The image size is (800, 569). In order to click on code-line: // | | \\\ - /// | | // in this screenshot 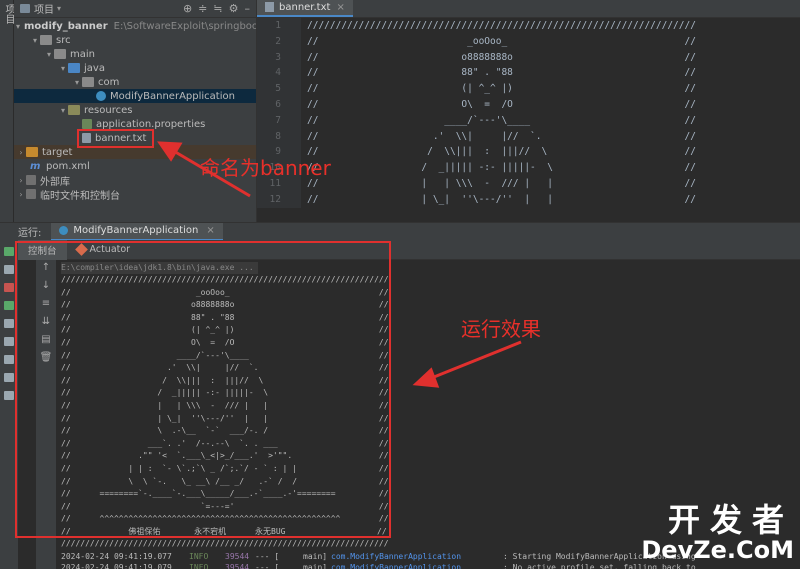, I will do `click(501, 183)`.